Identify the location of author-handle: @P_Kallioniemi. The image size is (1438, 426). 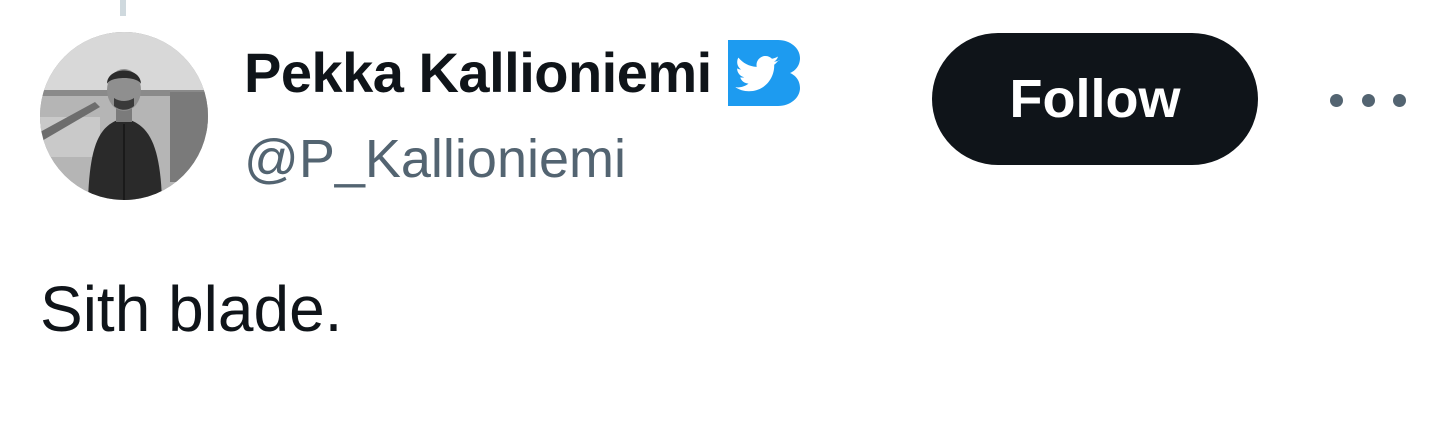
(435, 159).